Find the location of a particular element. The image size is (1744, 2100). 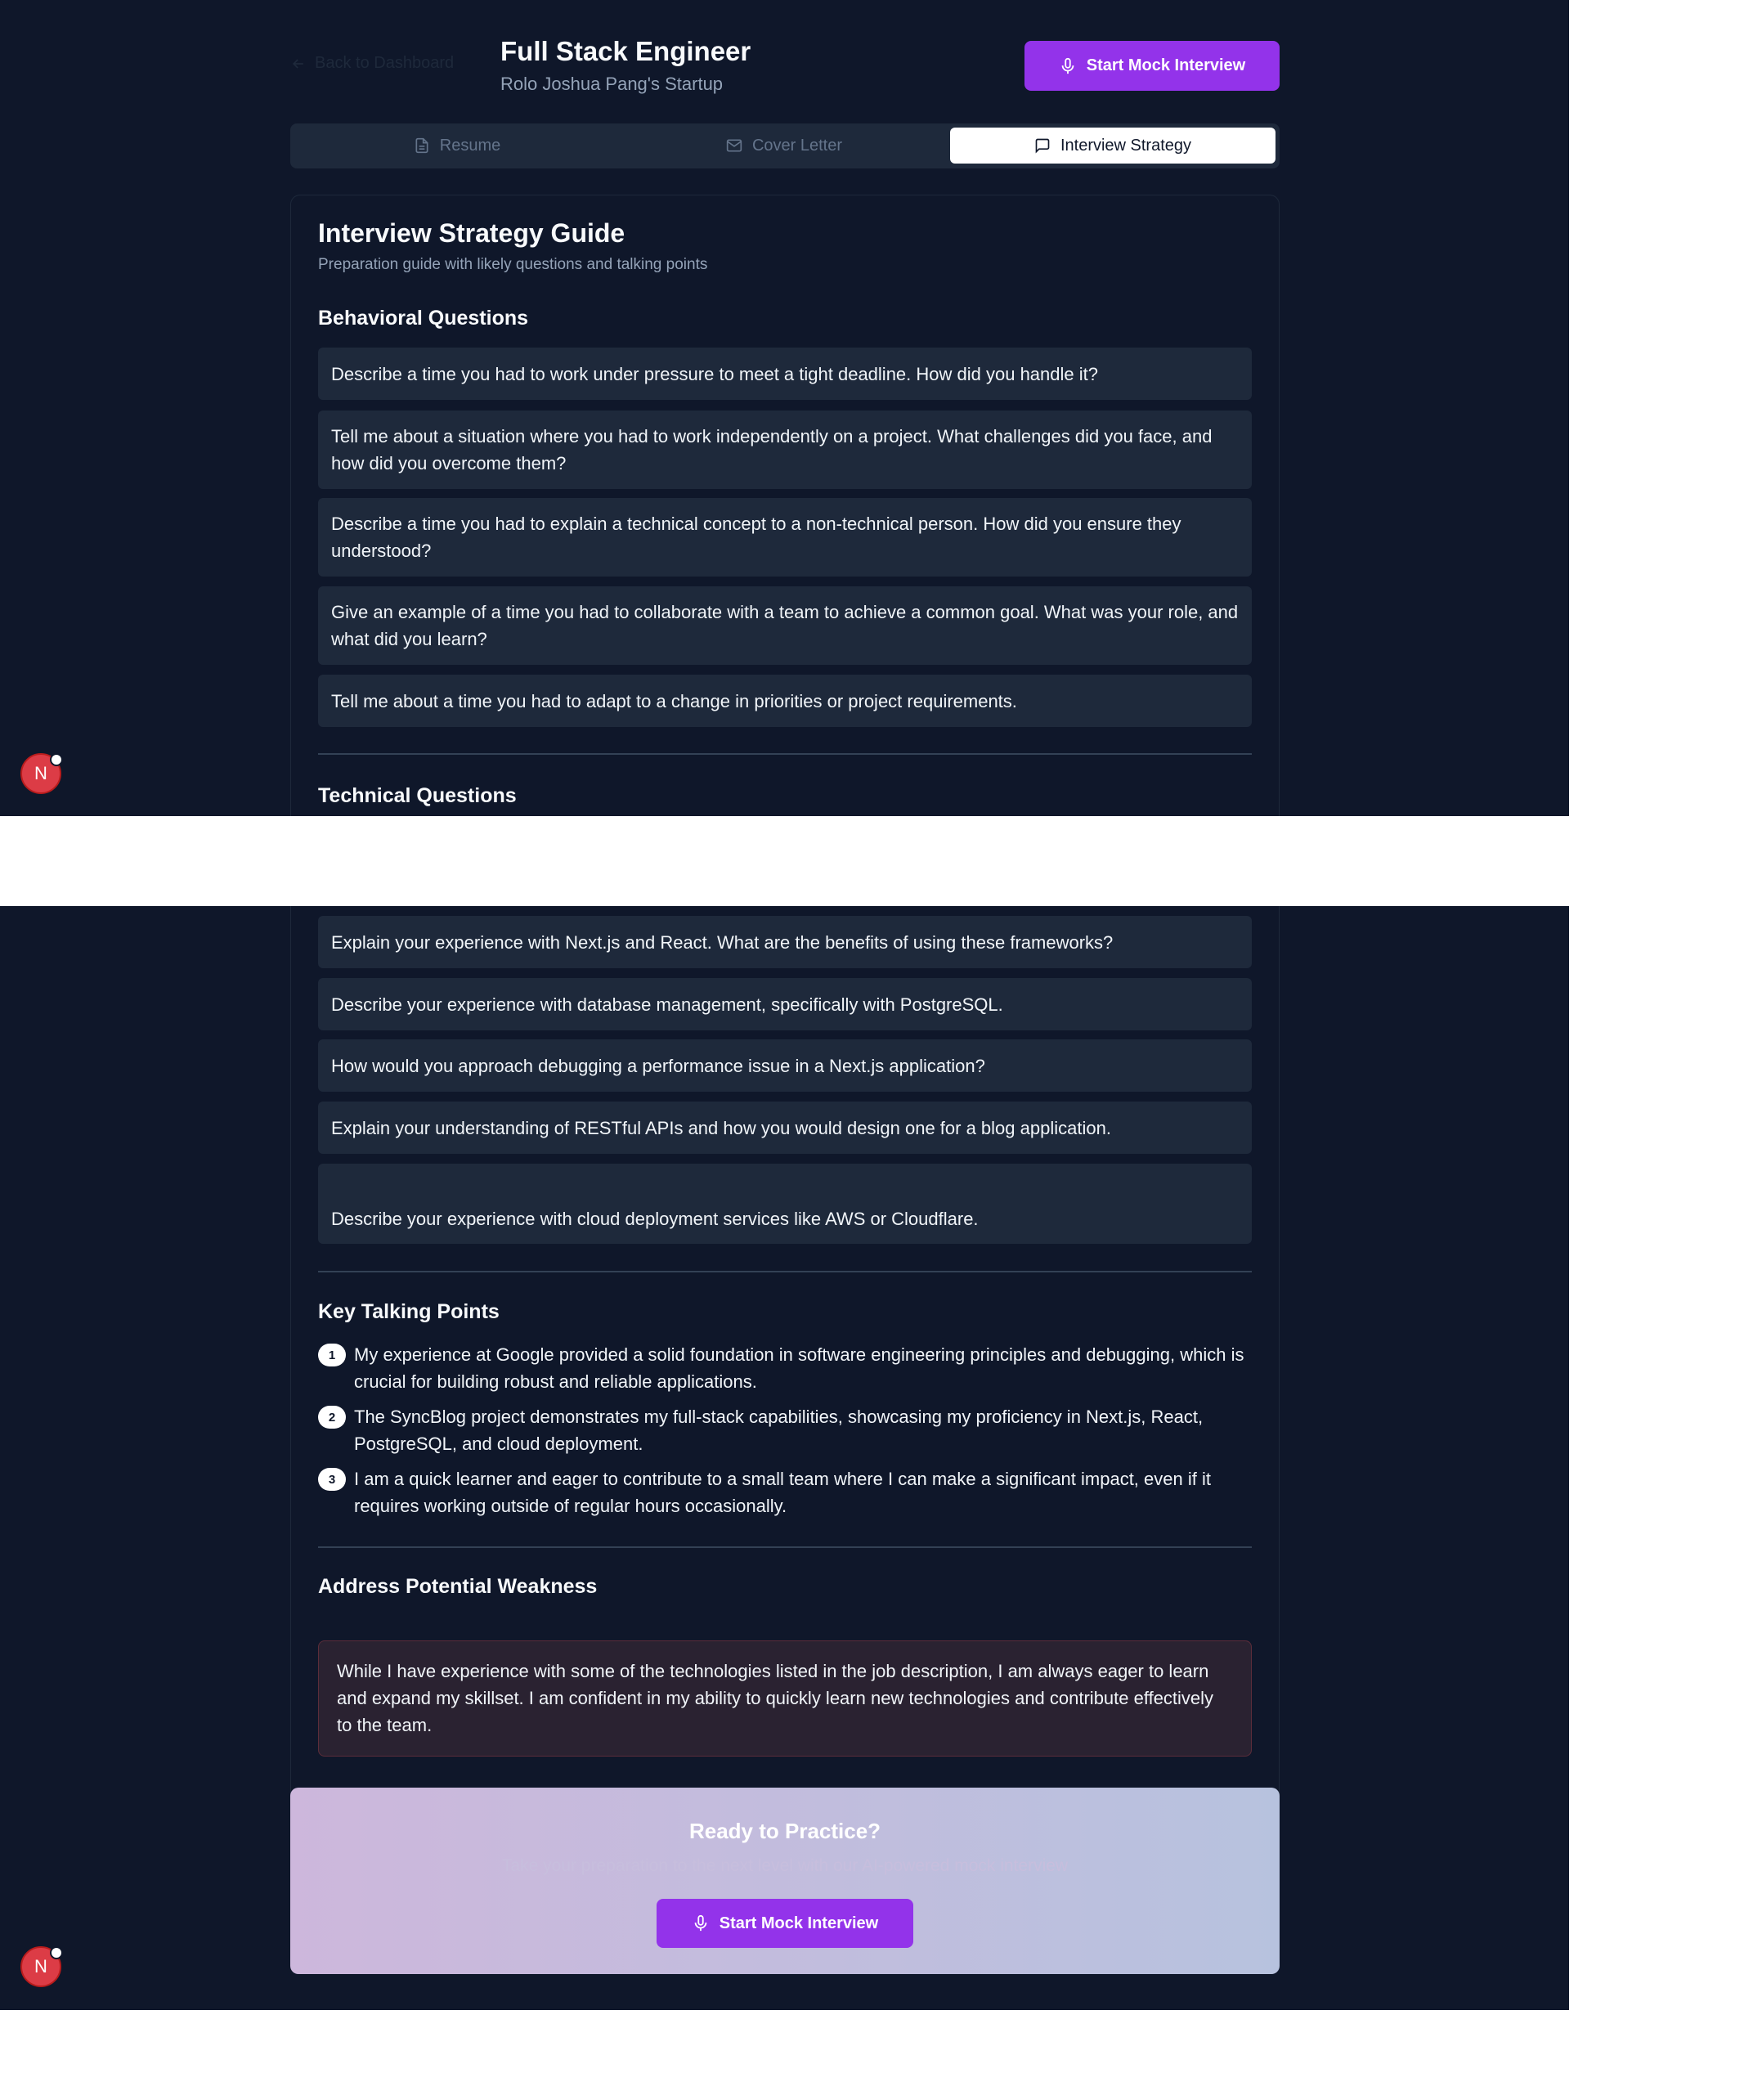

tab-label: Cover Letter is located at coordinates (797, 145).